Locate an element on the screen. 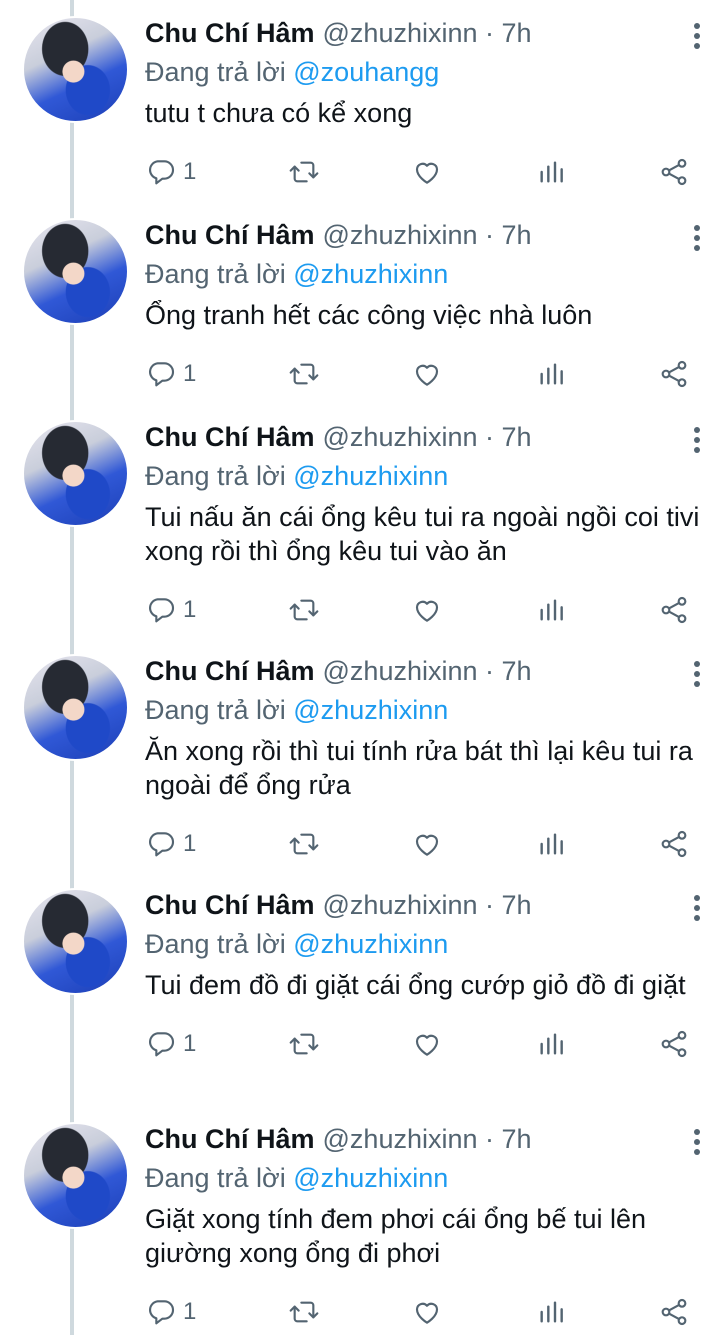 The image size is (720, 1335). mention-link: @zouhangg is located at coordinates (366, 72).